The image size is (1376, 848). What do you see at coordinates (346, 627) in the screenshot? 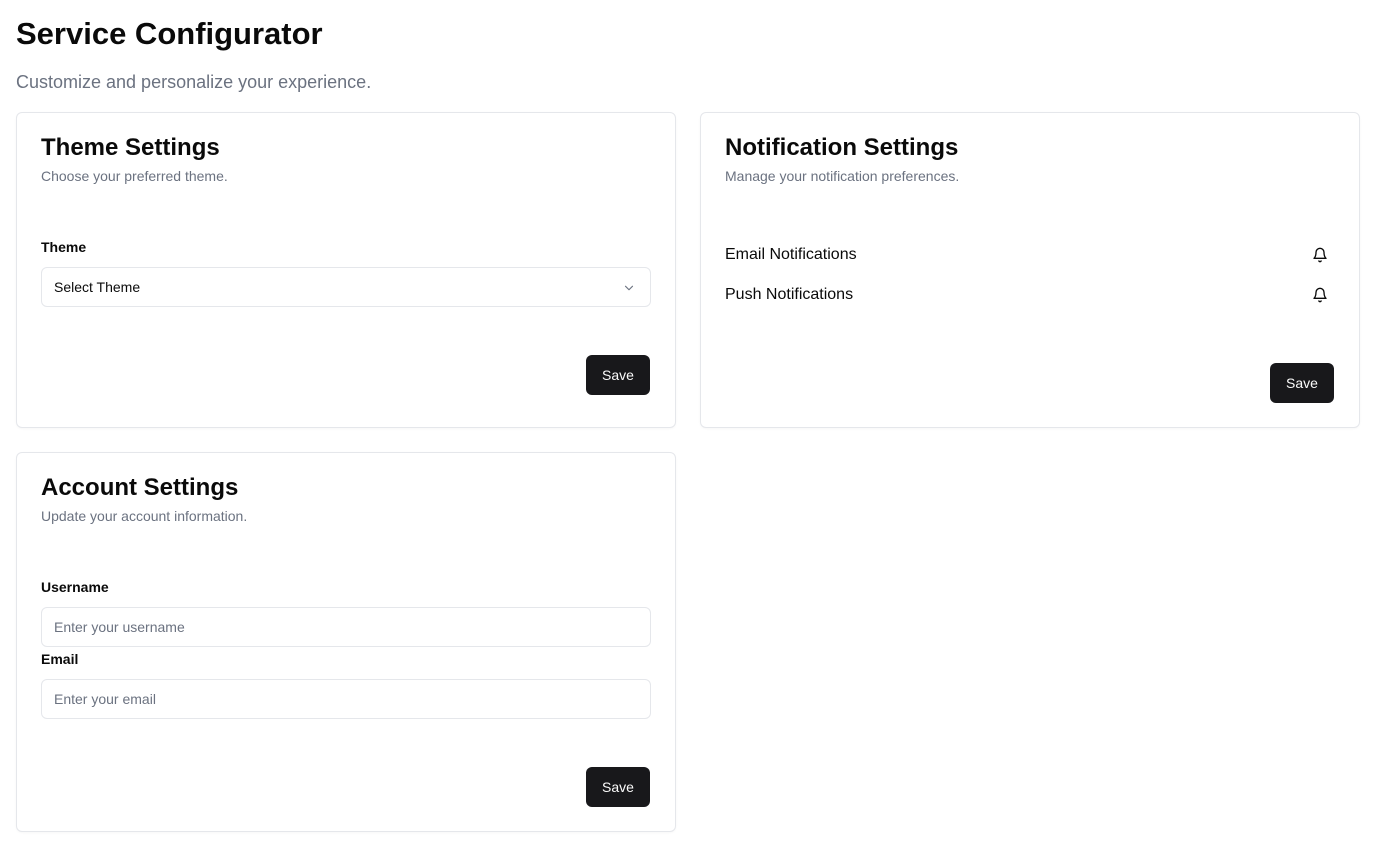
I see `username-input` at bounding box center [346, 627].